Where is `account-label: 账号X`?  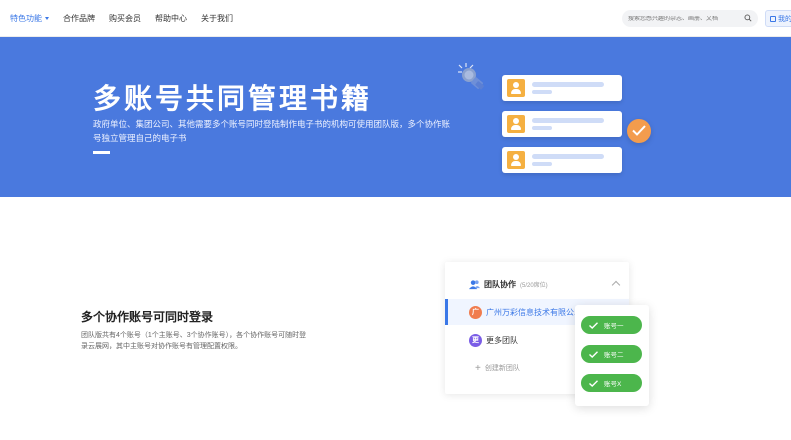
account-label: 账号X is located at coordinates (613, 384).